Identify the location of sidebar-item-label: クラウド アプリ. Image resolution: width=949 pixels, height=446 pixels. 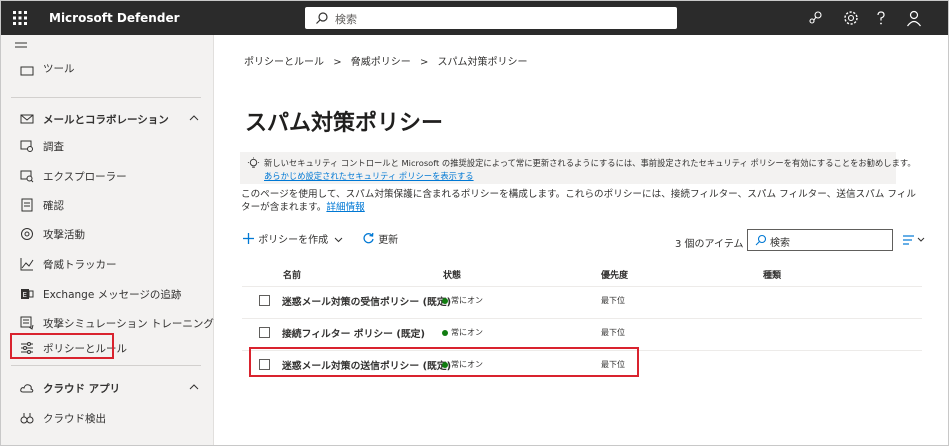
(82, 389).